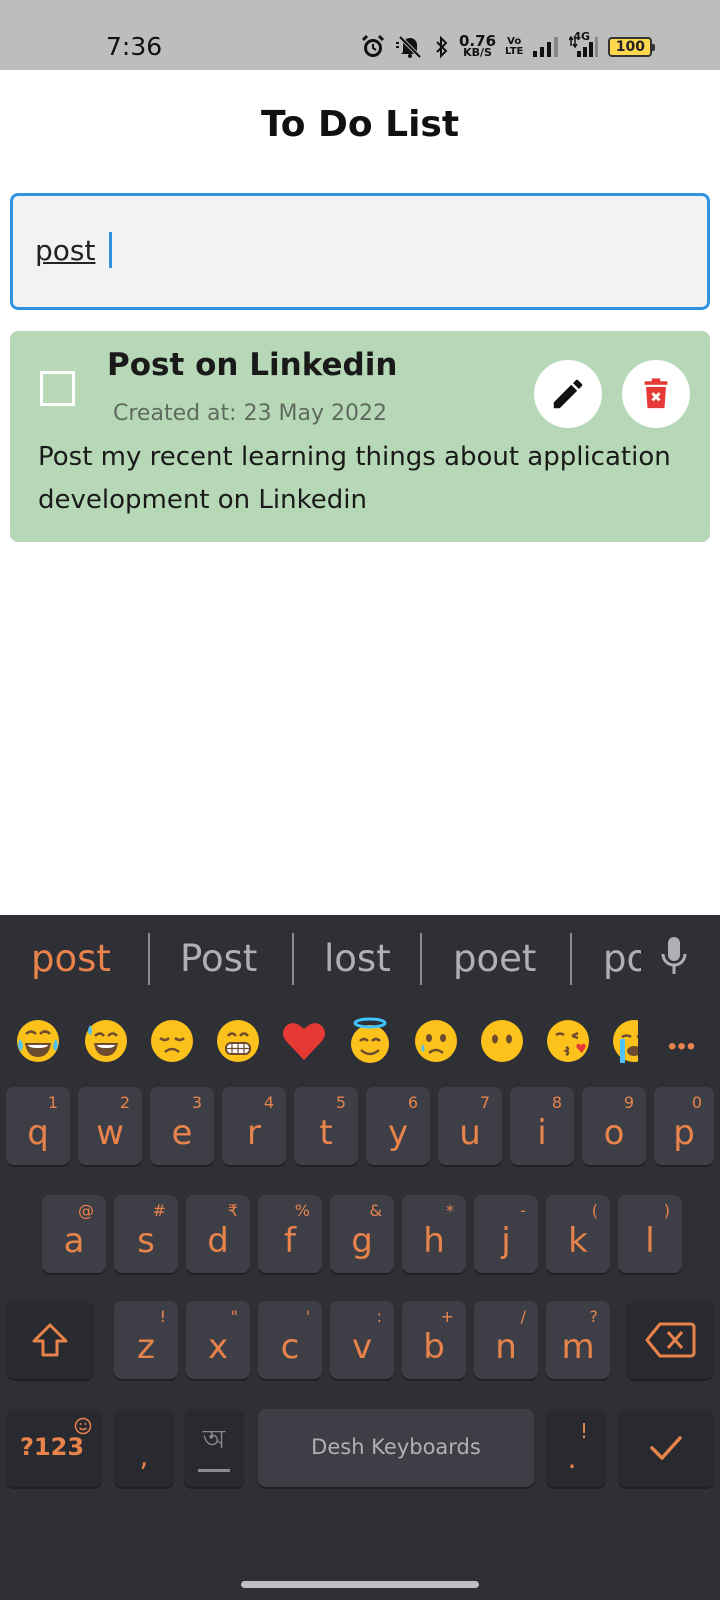 This screenshot has width=720, height=1600. I want to click on key-hint: (, so click(594, 1210).